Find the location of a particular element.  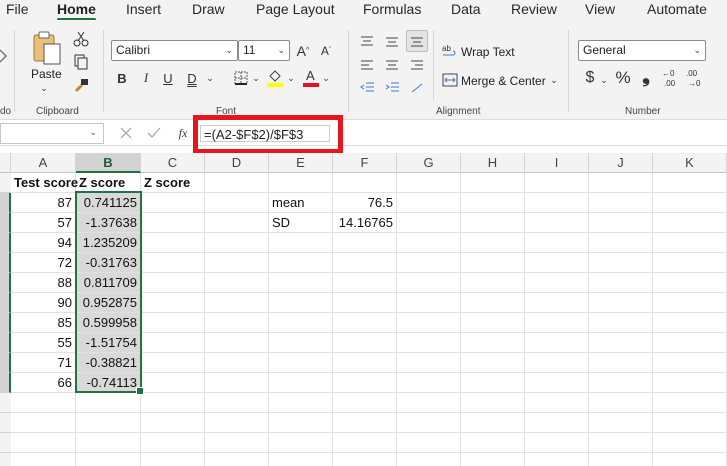

test-score-cell: 87 is located at coordinates (43, 203).